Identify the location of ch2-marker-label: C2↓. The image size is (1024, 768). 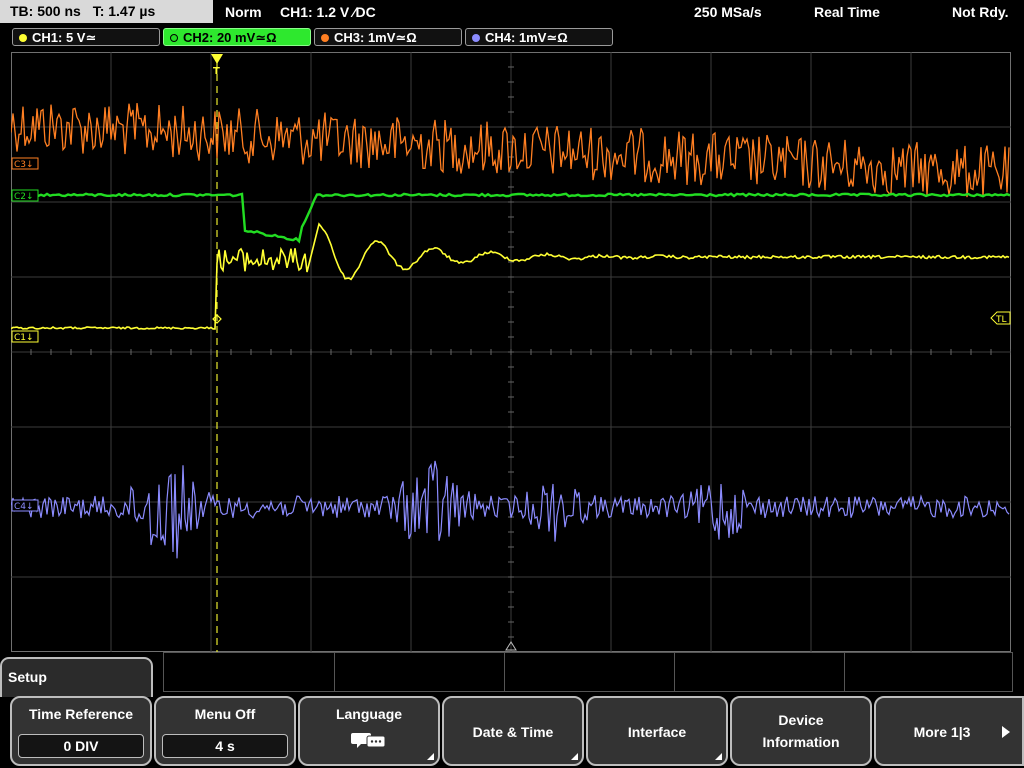
(24, 197).